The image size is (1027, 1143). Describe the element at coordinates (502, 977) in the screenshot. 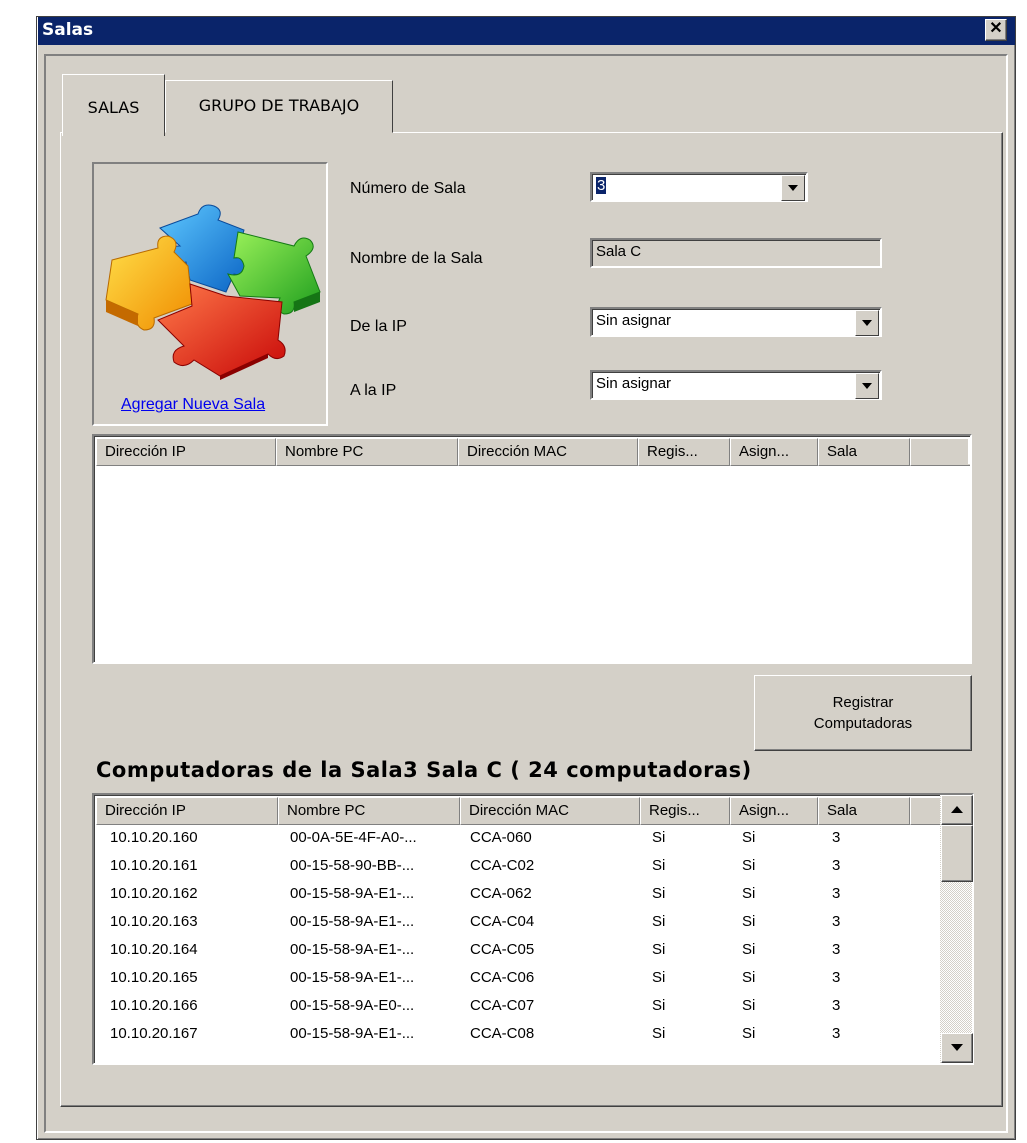

I see `cell-mac: CCA-C06` at that location.